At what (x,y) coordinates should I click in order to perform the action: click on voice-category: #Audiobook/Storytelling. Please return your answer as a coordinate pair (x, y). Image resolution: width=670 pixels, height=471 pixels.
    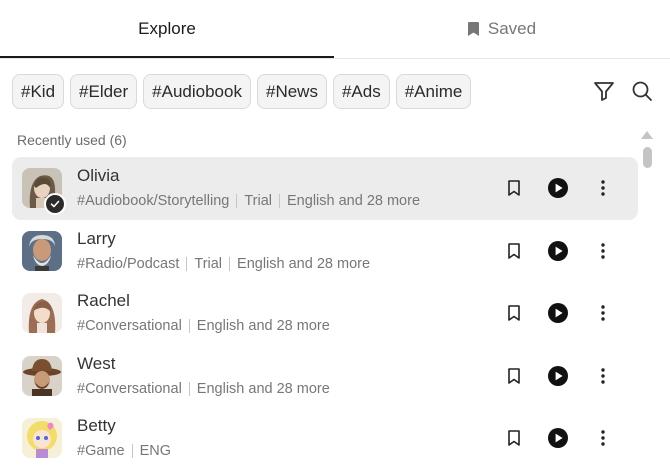
    Looking at the image, I should click on (153, 201).